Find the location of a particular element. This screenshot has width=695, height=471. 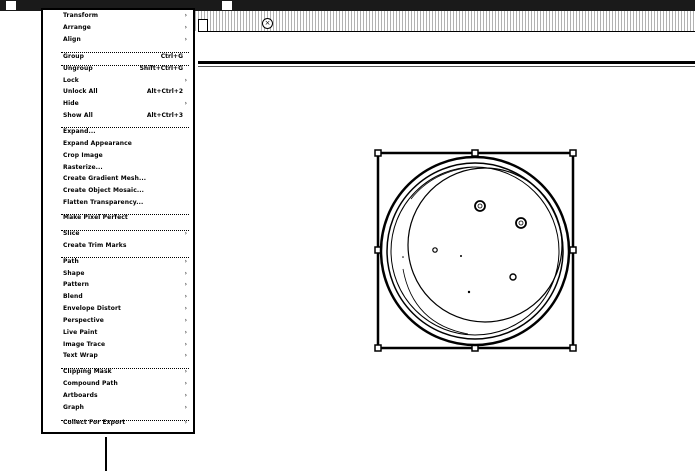

menu-item-label: Shape is located at coordinates (74, 273).